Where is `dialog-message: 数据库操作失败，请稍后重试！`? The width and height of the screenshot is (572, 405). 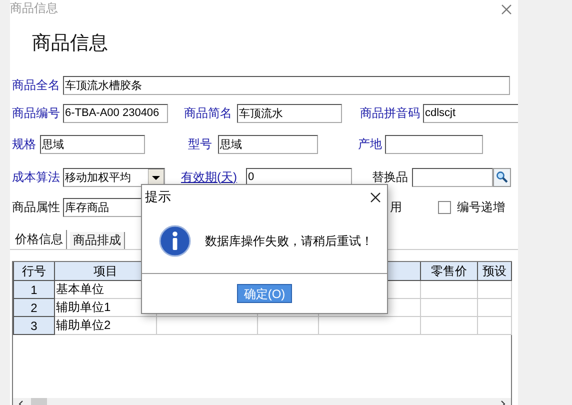 dialog-message: 数据库操作失败，请稍后重试！ is located at coordinates (289, 241).